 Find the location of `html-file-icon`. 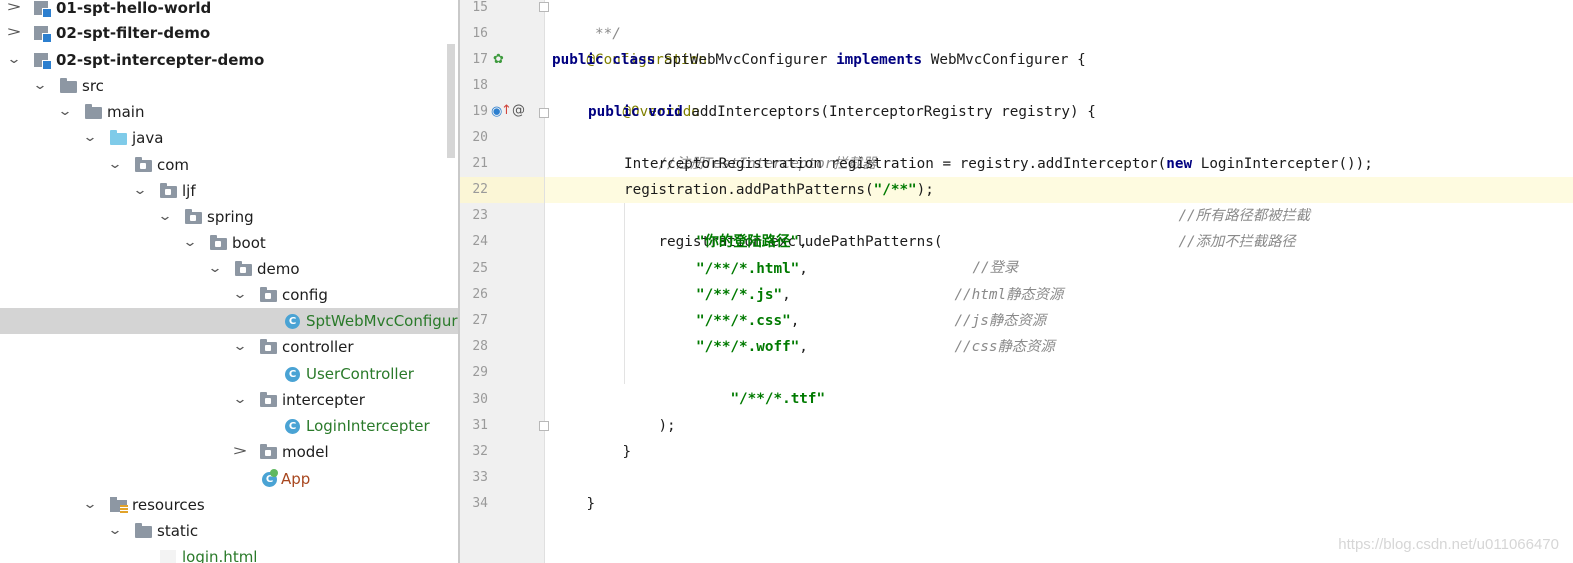

html-file-icon is located at coordinates (168, 556).